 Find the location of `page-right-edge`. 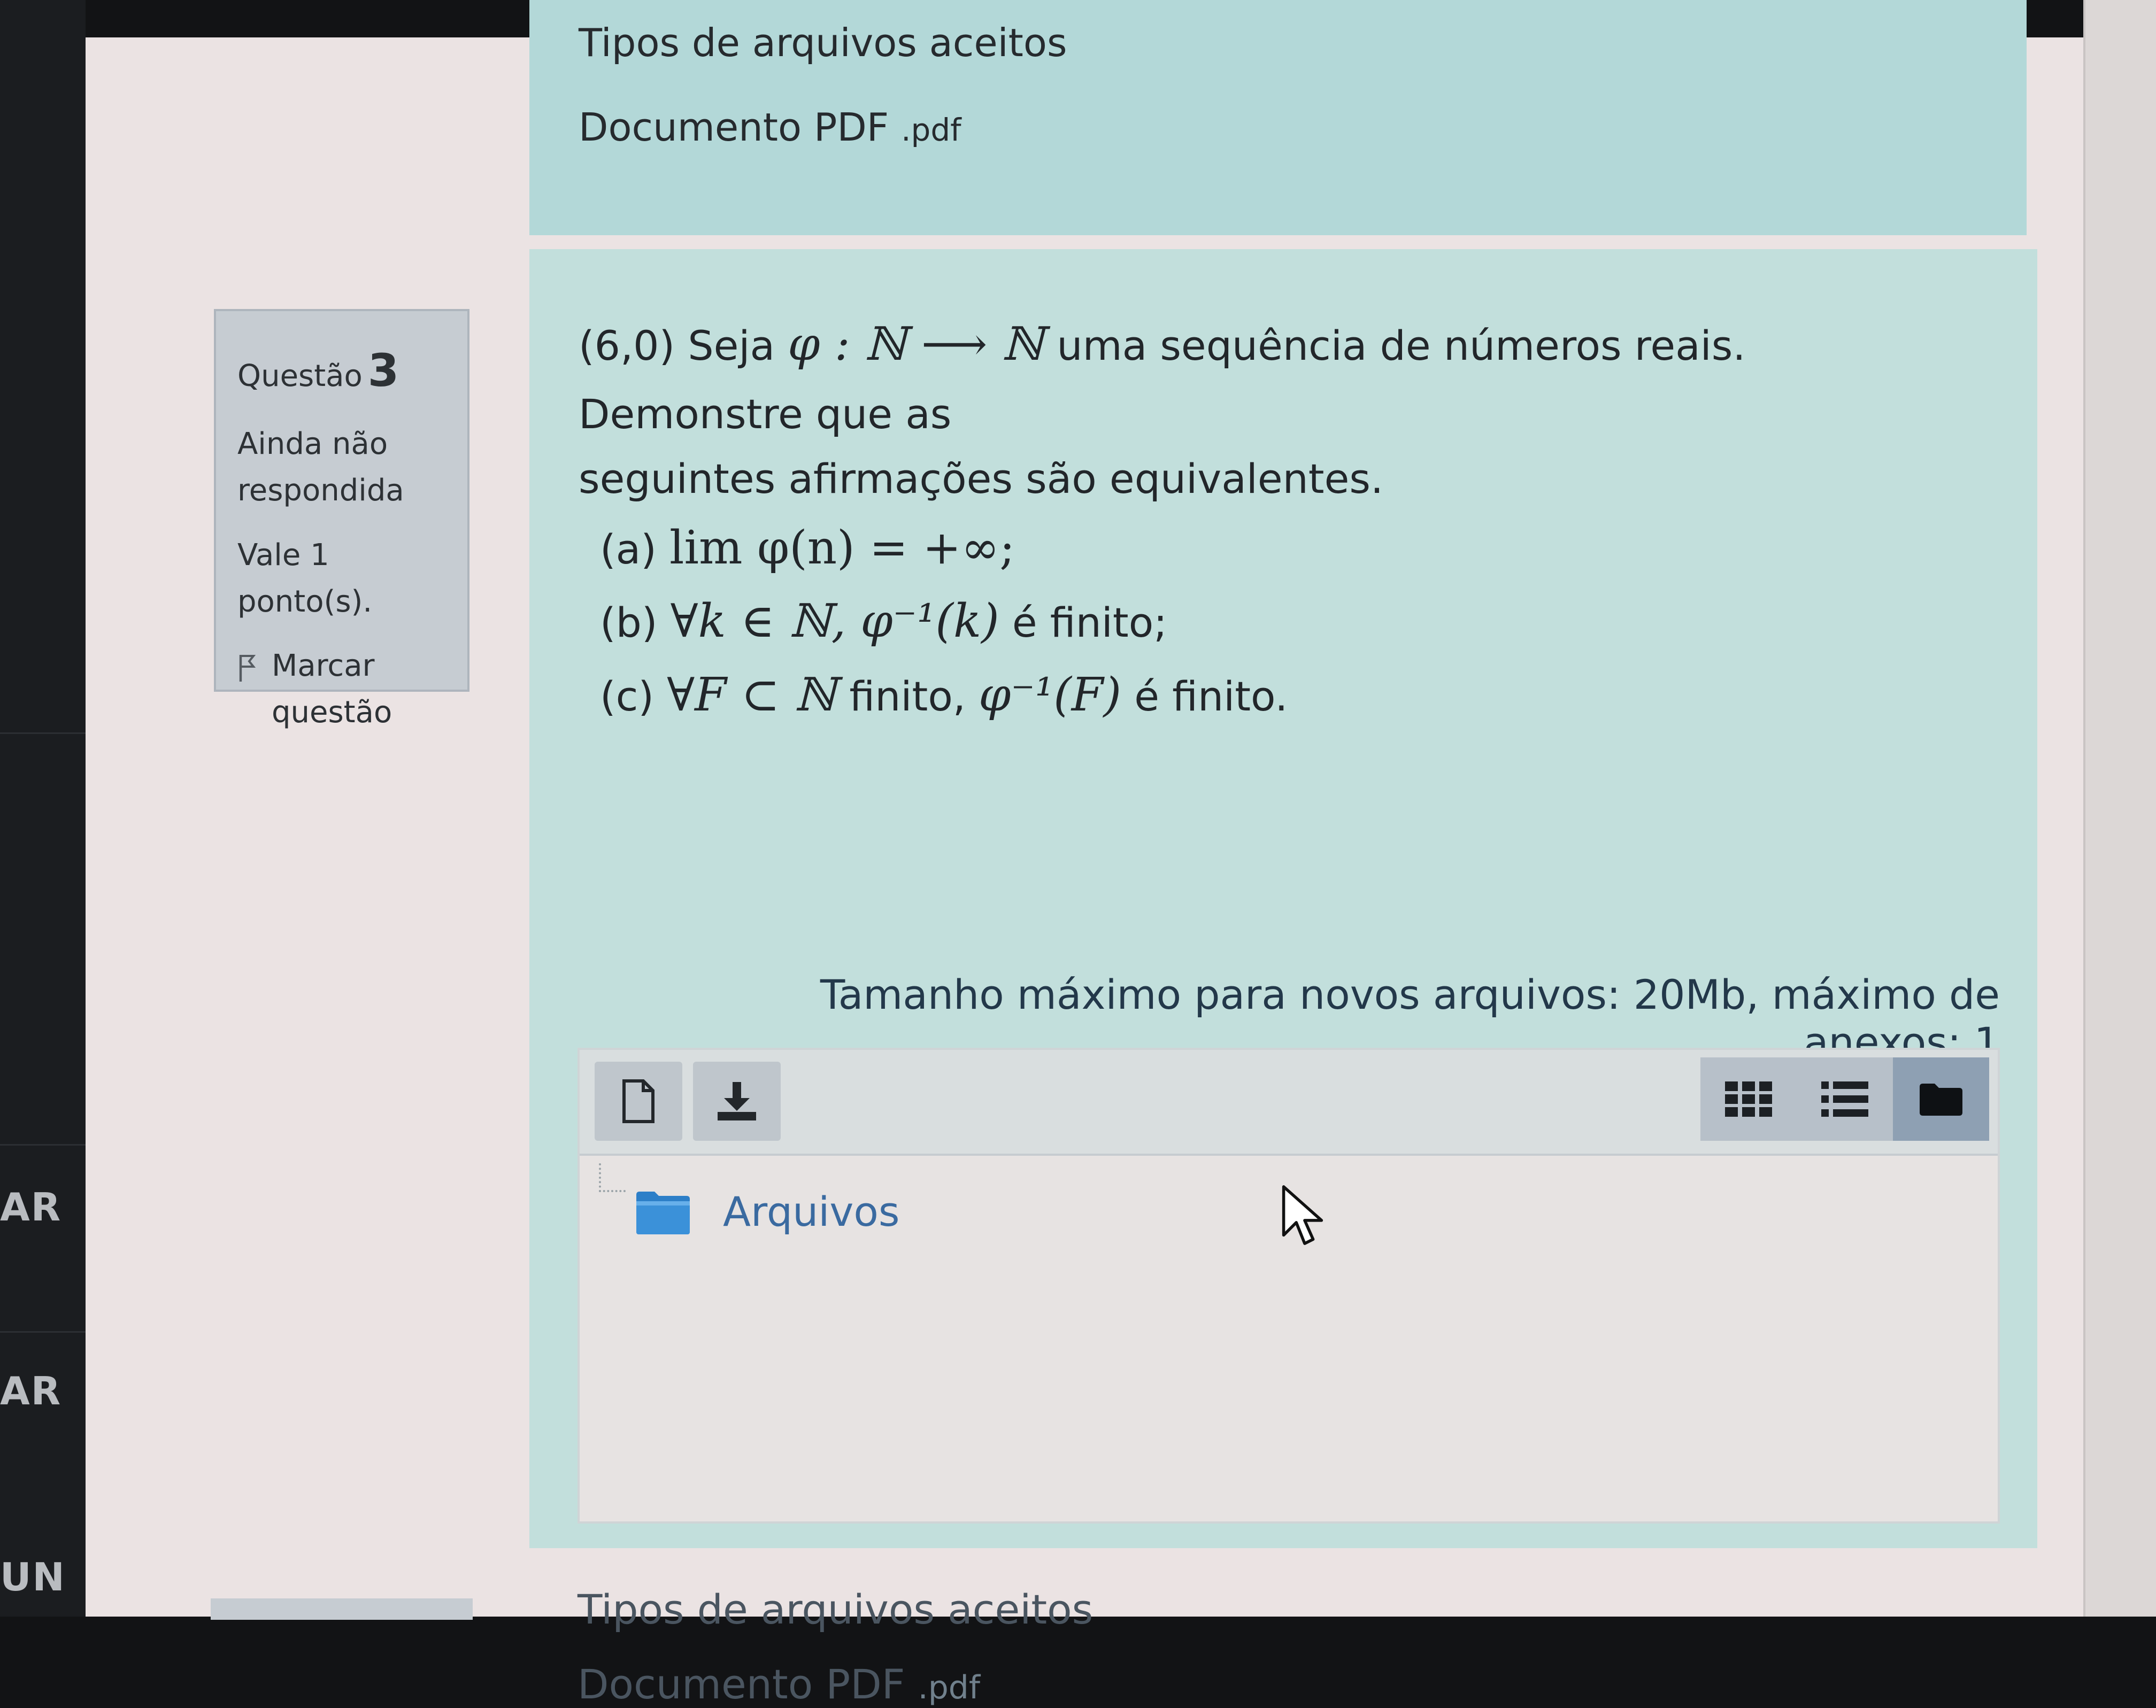

page-right-edge is located at coordinates (2119, 808).